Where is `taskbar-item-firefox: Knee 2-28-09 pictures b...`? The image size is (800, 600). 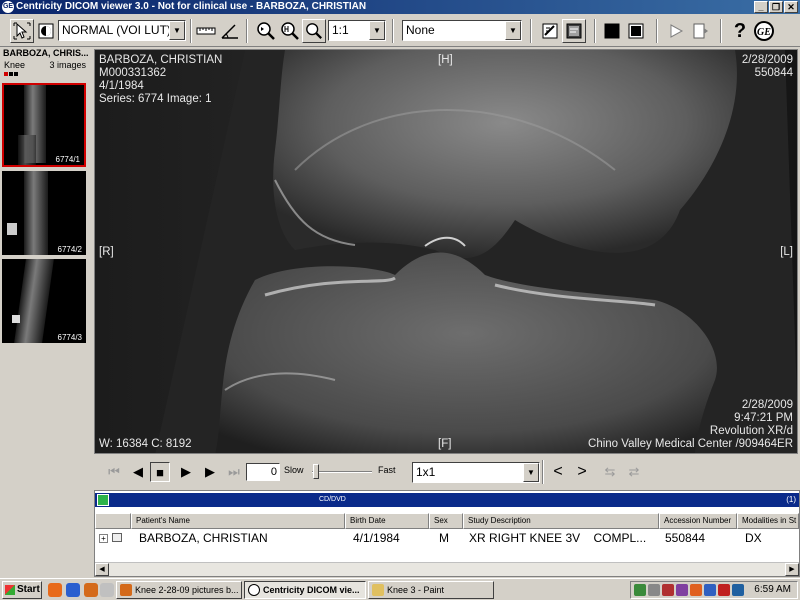
taskbar-item-firefox: Knee 2-28-09 pictures b... is located at coordinates (179, 590).